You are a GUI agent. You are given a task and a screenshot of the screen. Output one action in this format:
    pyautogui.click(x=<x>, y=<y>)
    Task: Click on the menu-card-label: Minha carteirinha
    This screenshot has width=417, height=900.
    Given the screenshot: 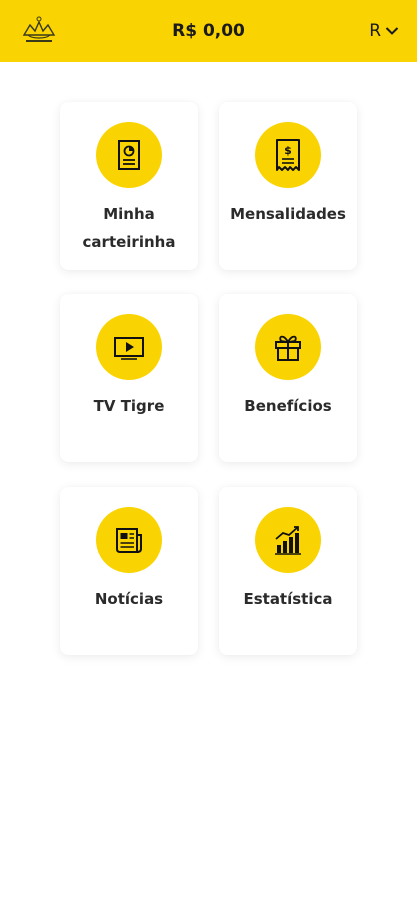 What is the action you would take?
    pyautogui.click(x=129, y=228)
    